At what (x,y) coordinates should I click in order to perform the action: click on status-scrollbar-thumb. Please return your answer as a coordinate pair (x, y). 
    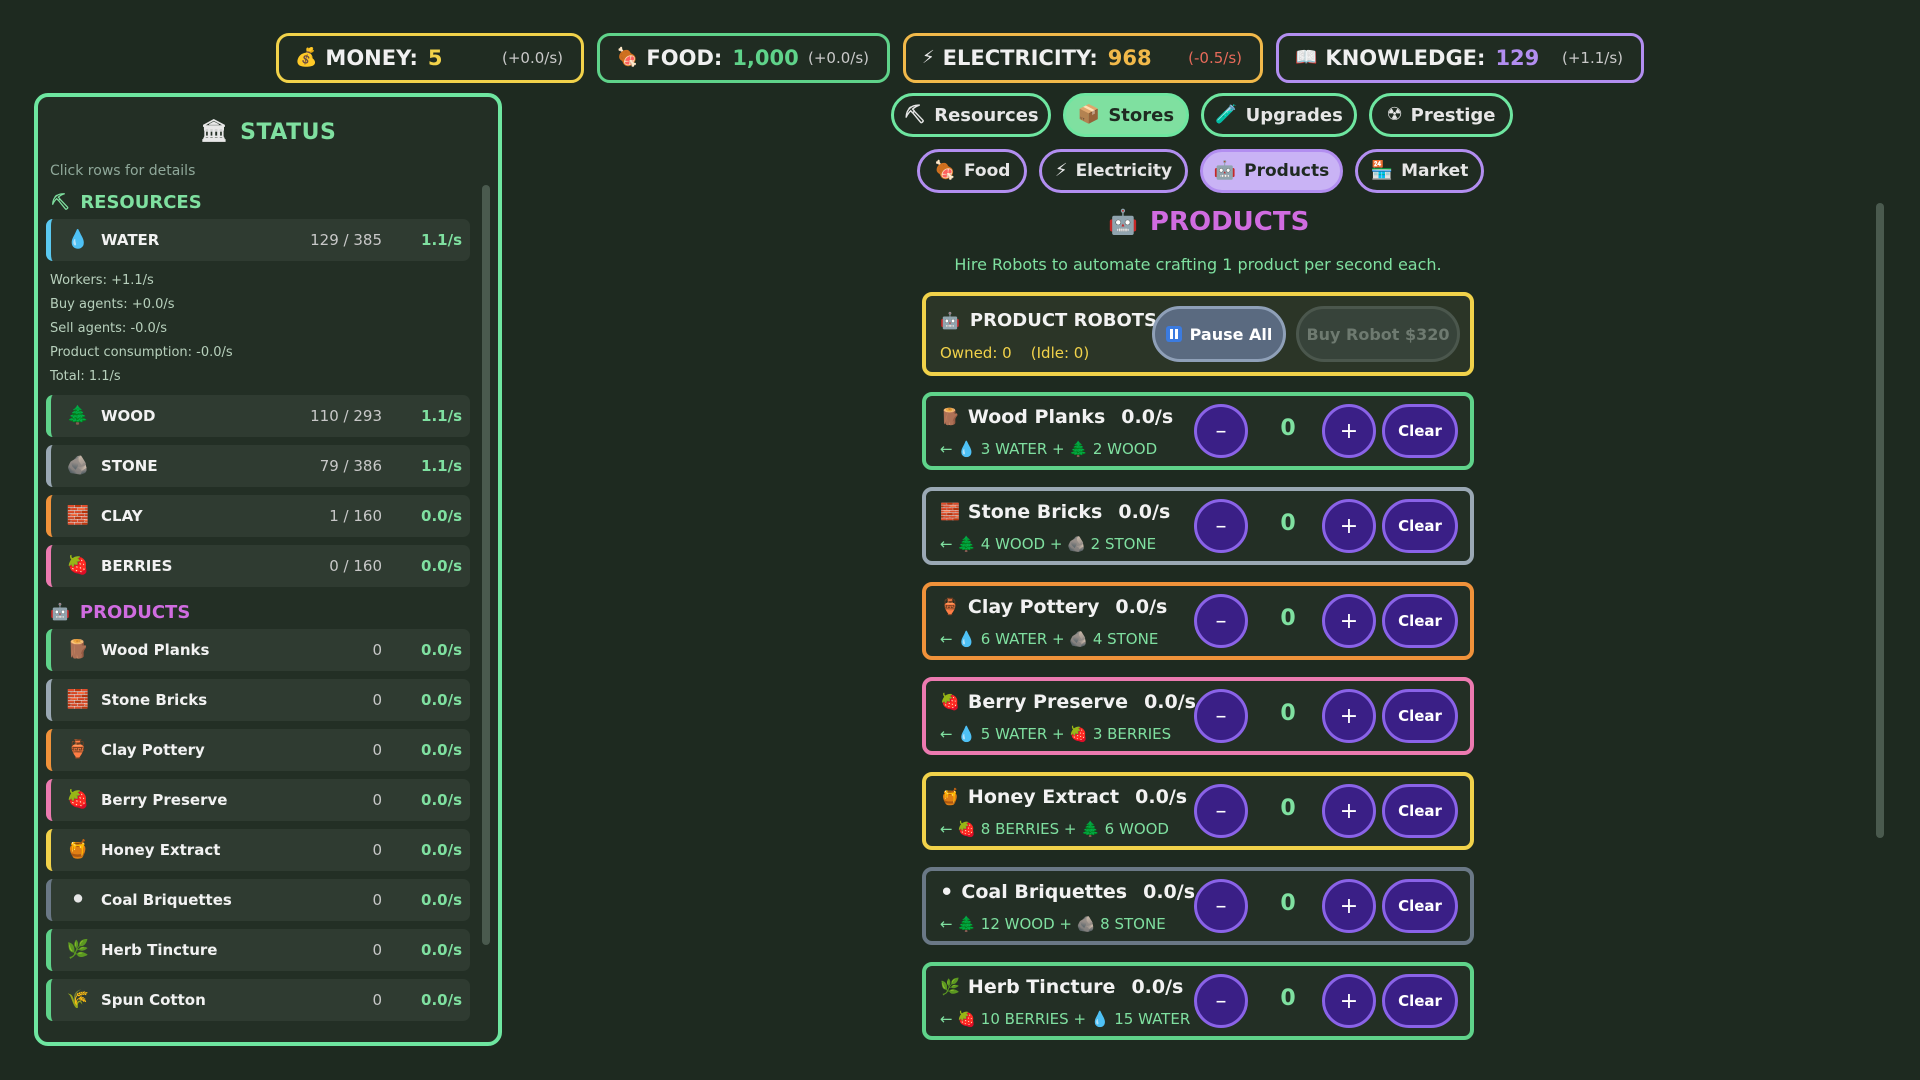
    Looking at the image, I should click on (486, 565).